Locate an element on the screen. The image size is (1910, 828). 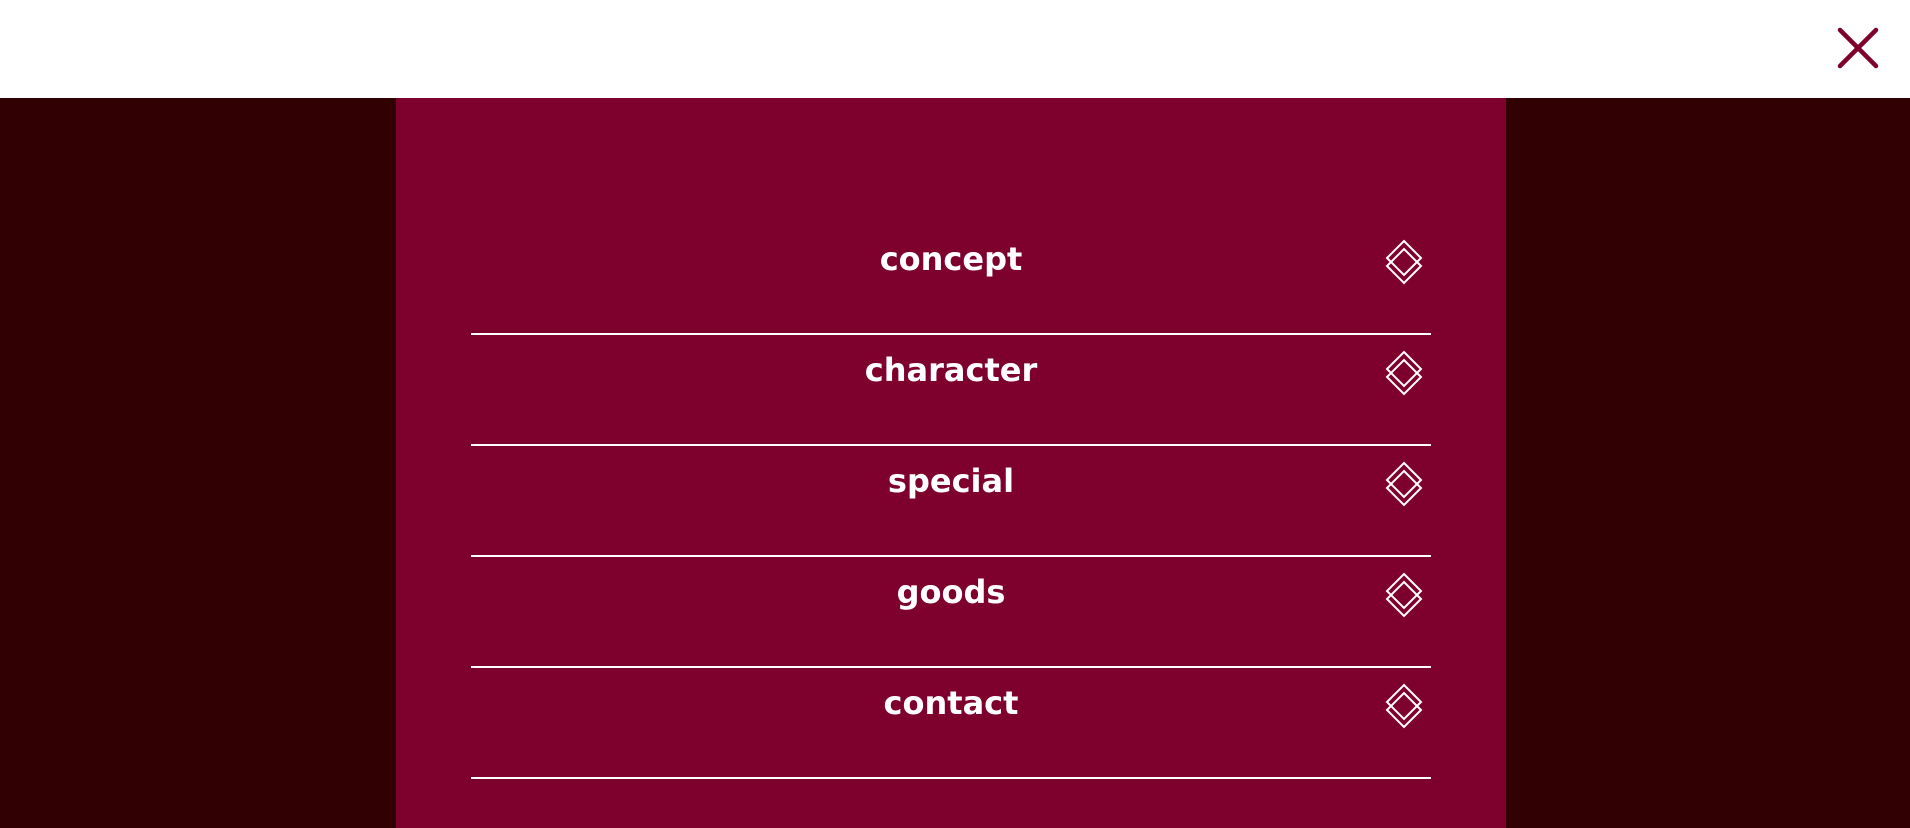
menu-item-contact: contact is located at coordinates (951, 724).